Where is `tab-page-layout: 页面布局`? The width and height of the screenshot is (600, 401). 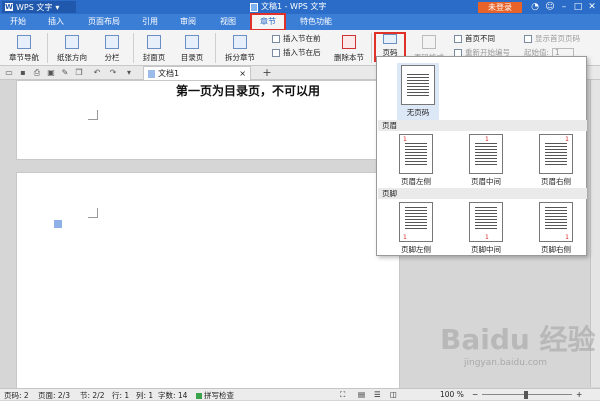 tab-page-layout: 页面布局 is located at coordinates (104, 22).